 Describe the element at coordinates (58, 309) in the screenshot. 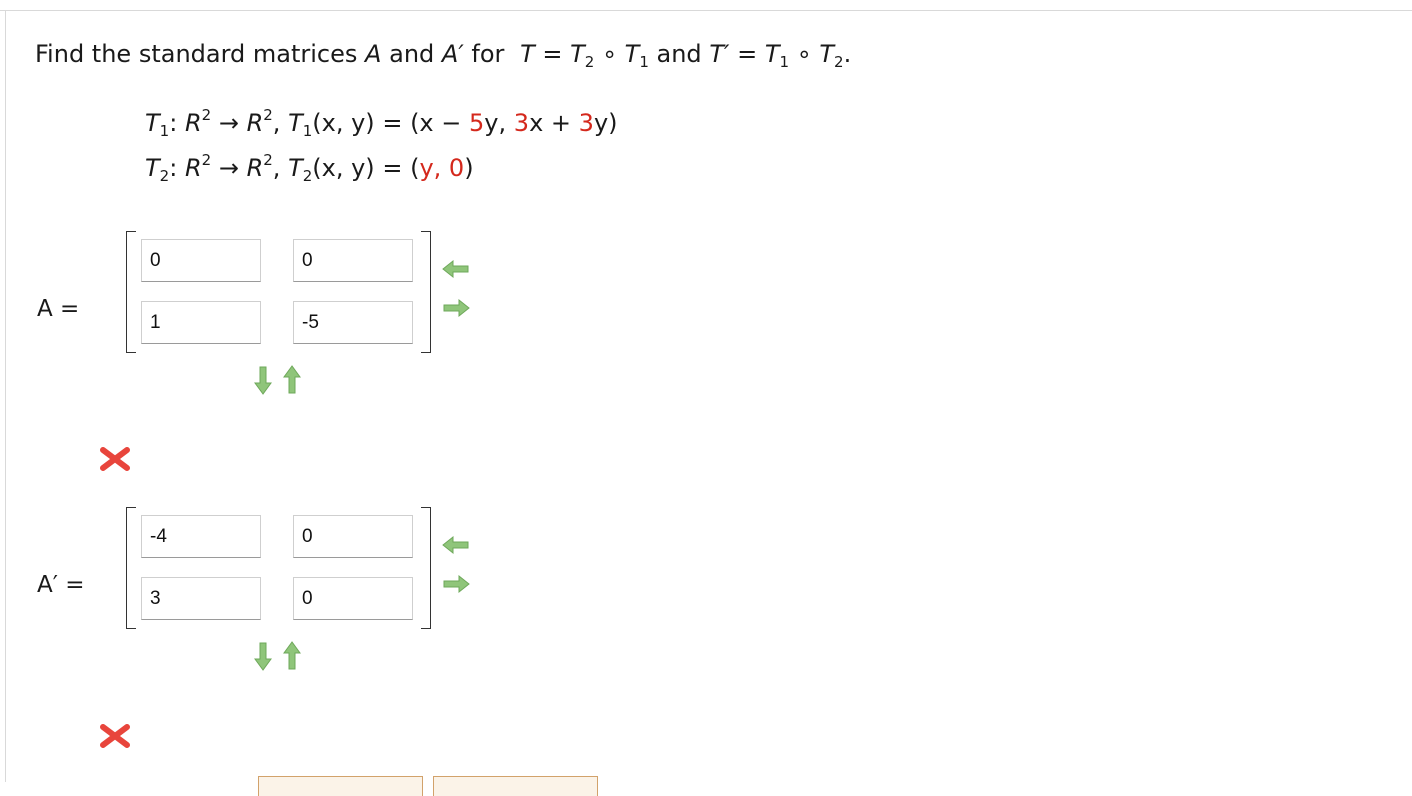

I see `matrix-a-label: A =` at that location.